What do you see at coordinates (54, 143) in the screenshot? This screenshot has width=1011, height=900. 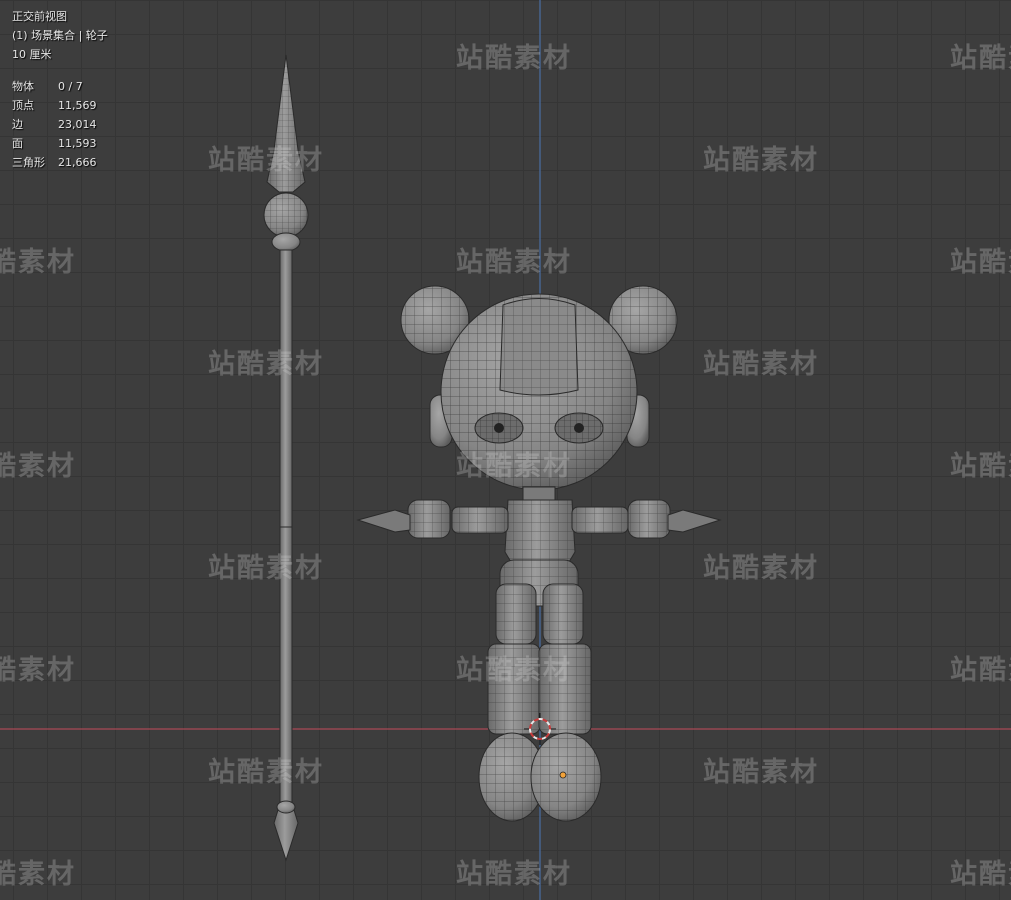 I see `stat-row-faces: 面 11,593` at bounding box center [54, 143].